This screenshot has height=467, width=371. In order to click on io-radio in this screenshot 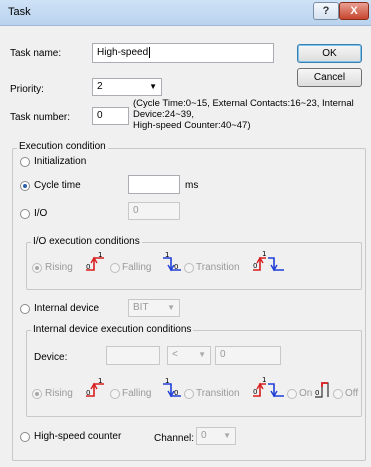, I will do `click(25, 214)`.